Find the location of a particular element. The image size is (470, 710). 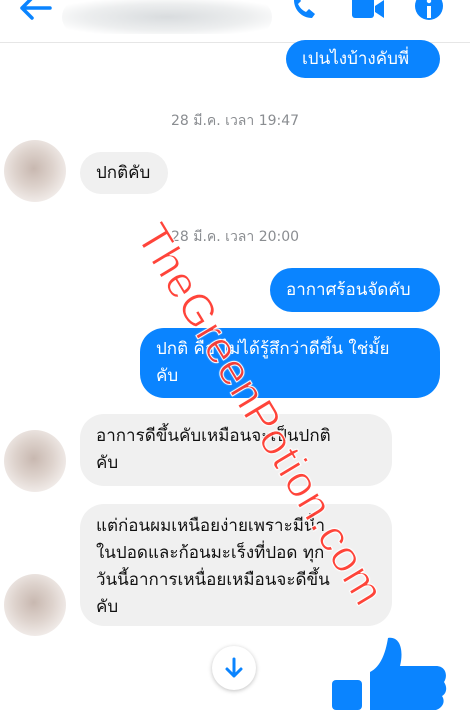

contact-name-blurred is located at coordinates (167, 17).